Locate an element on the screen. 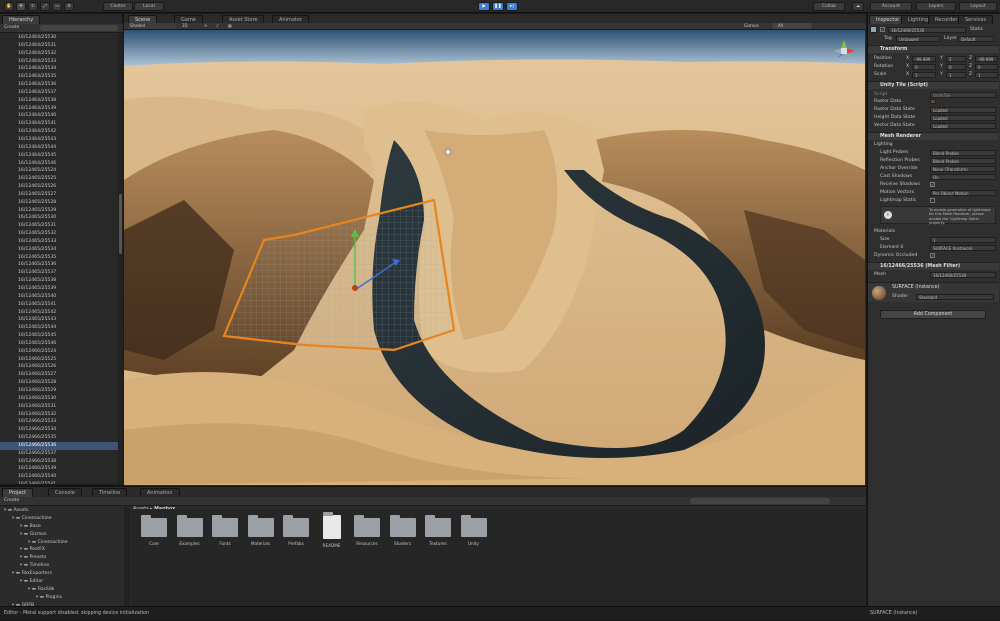  project-asset-item: Resources is located at coordinates (367, 530).